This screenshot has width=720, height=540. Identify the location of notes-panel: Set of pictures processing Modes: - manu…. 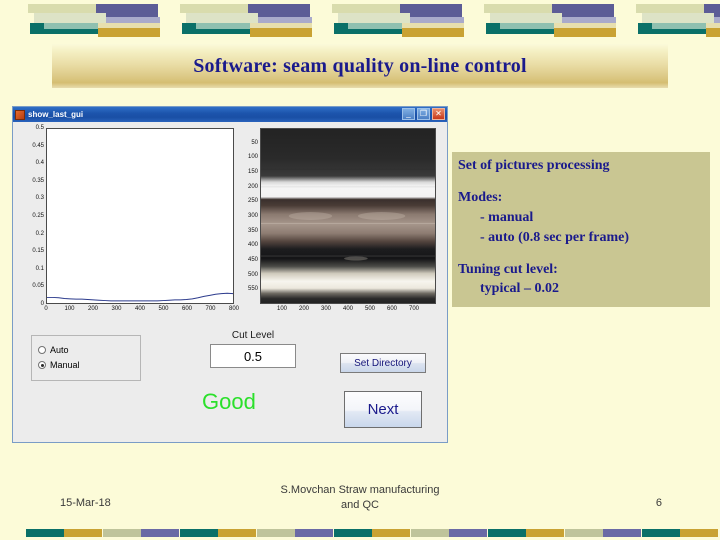
(581, 230).